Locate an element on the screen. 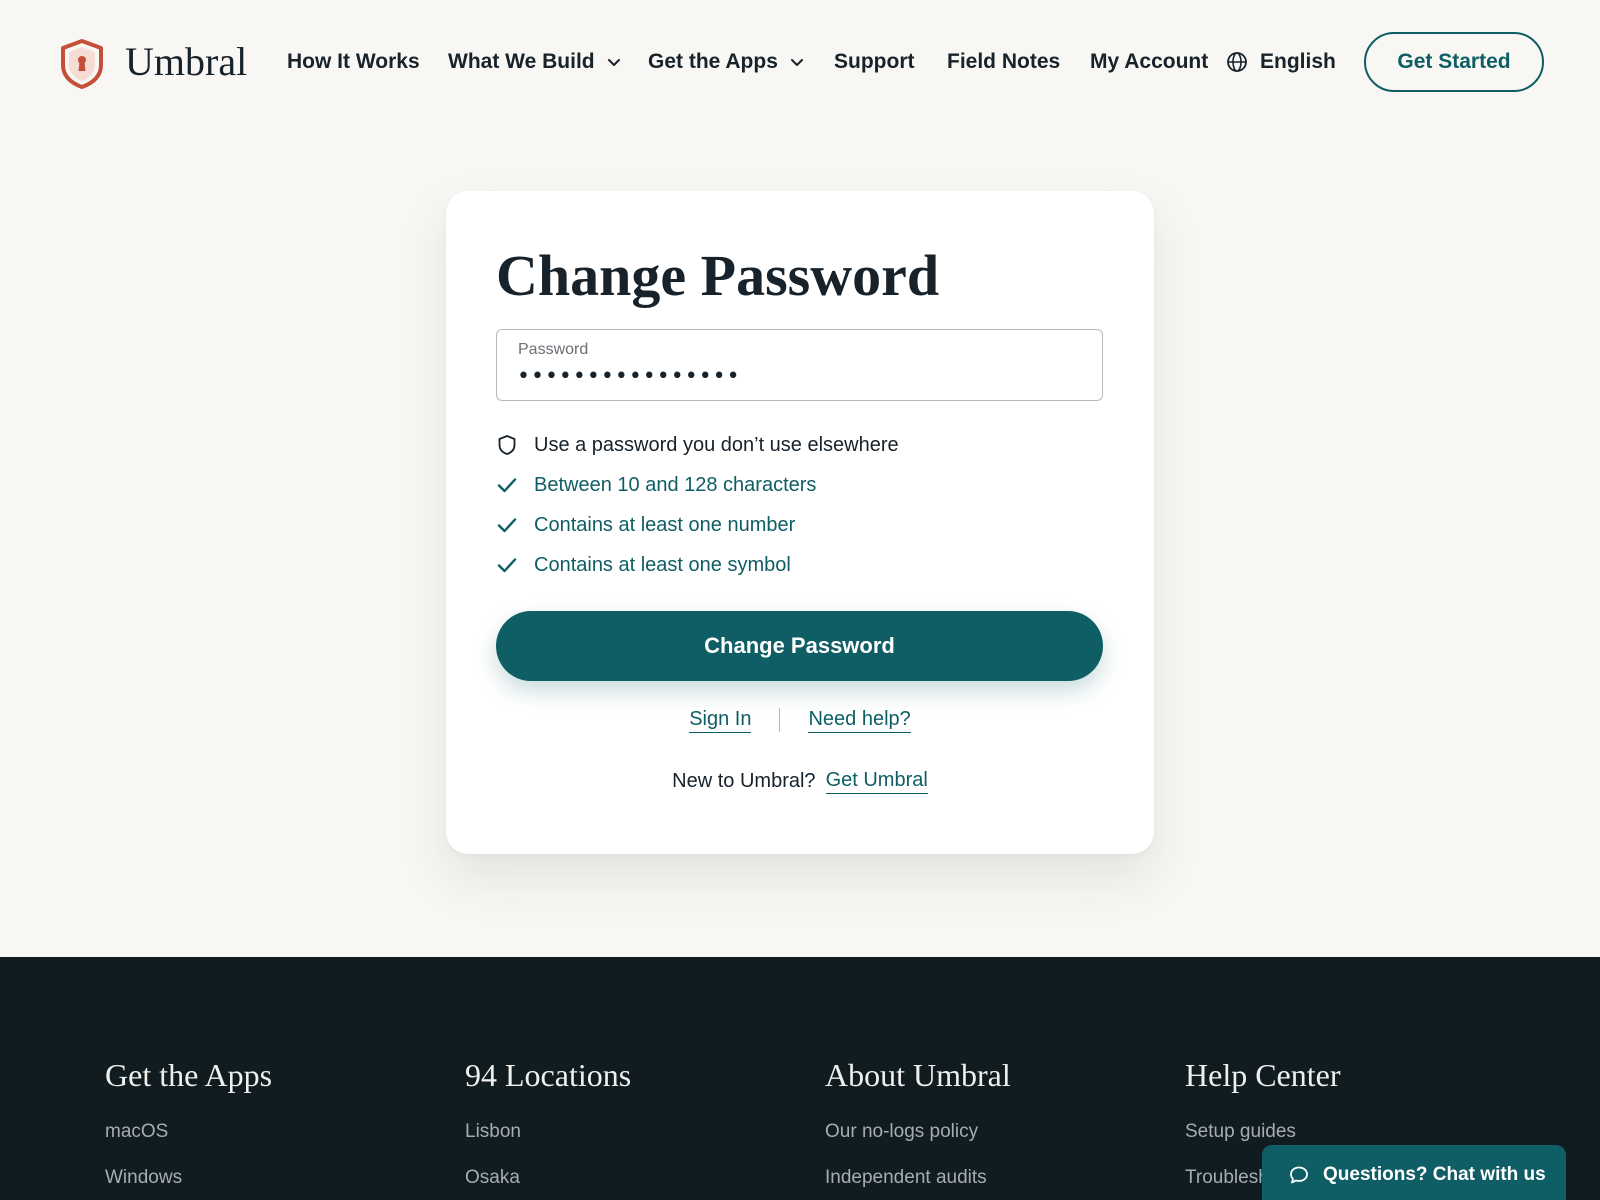 The image size is (1600, 1200). nav-my-account: My Account is located at coordinates (1149, 62).